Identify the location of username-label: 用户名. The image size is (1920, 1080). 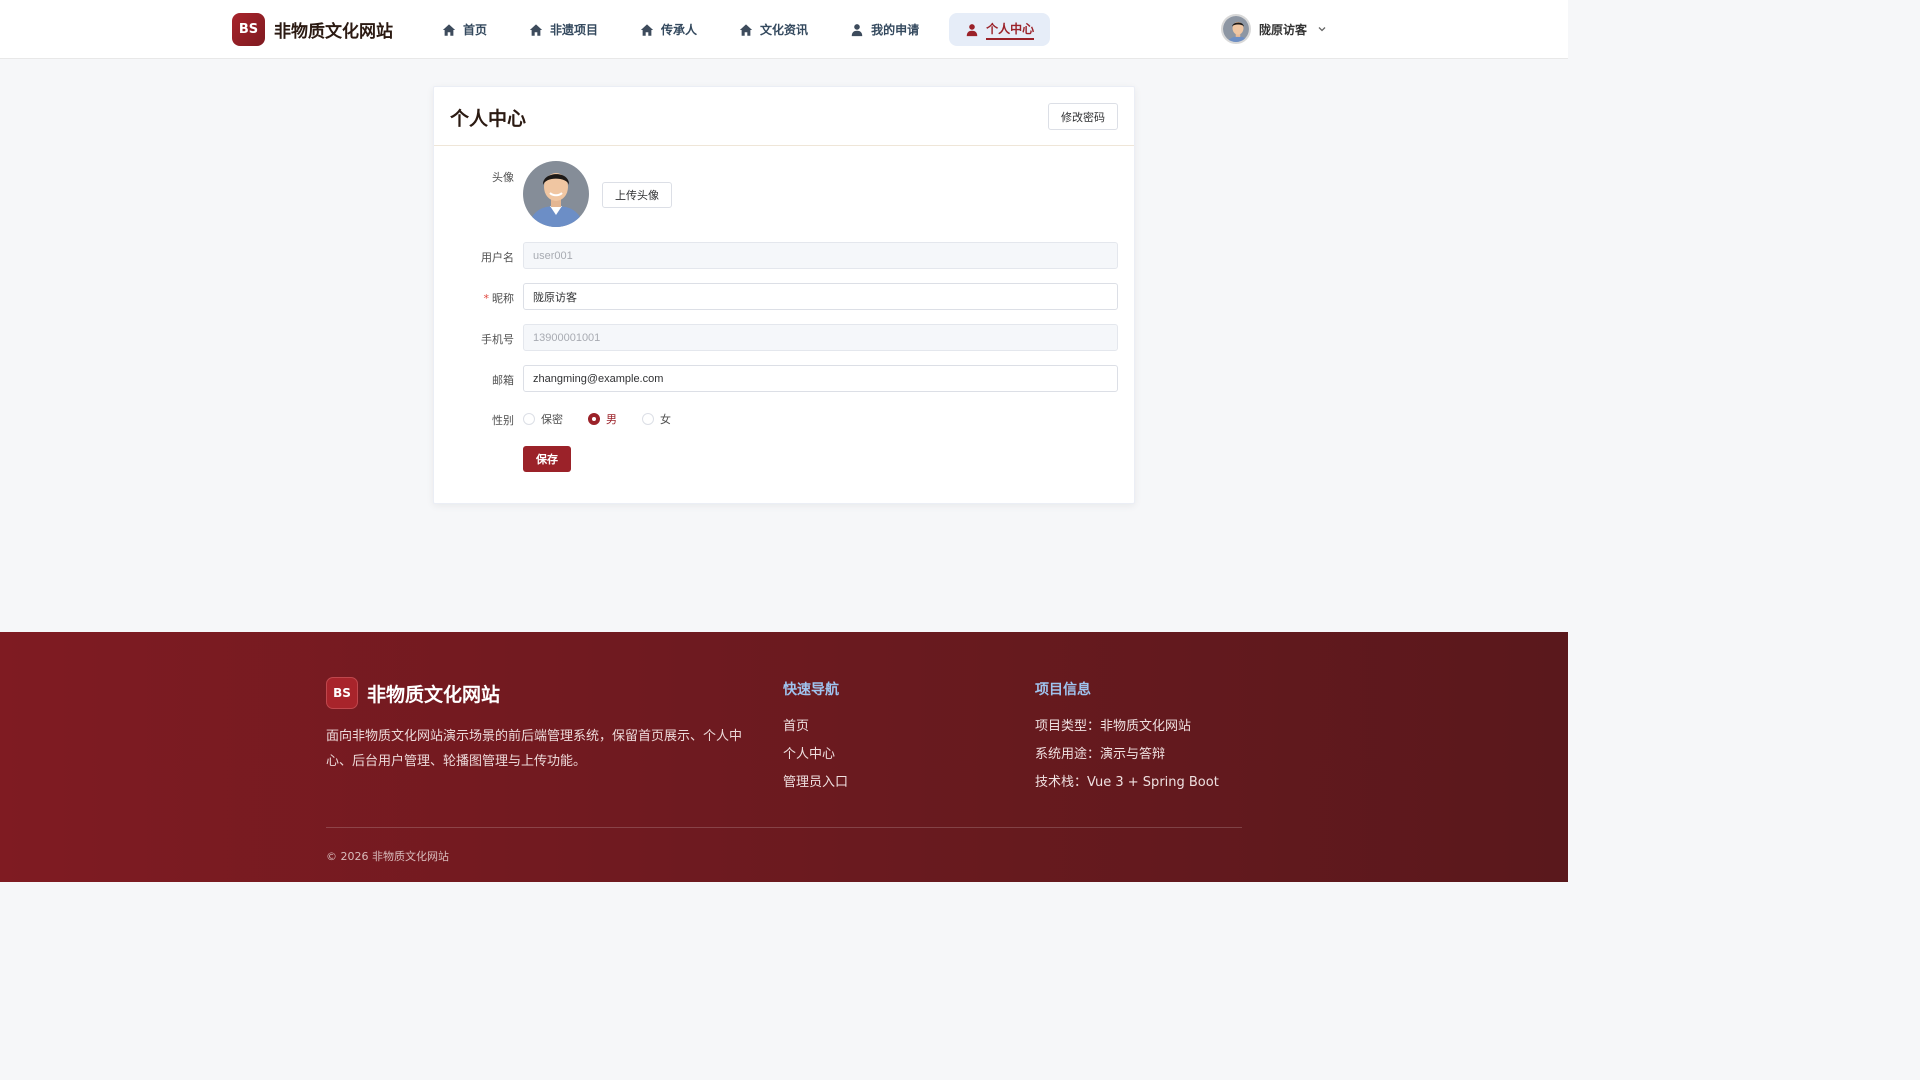
(497, 257).